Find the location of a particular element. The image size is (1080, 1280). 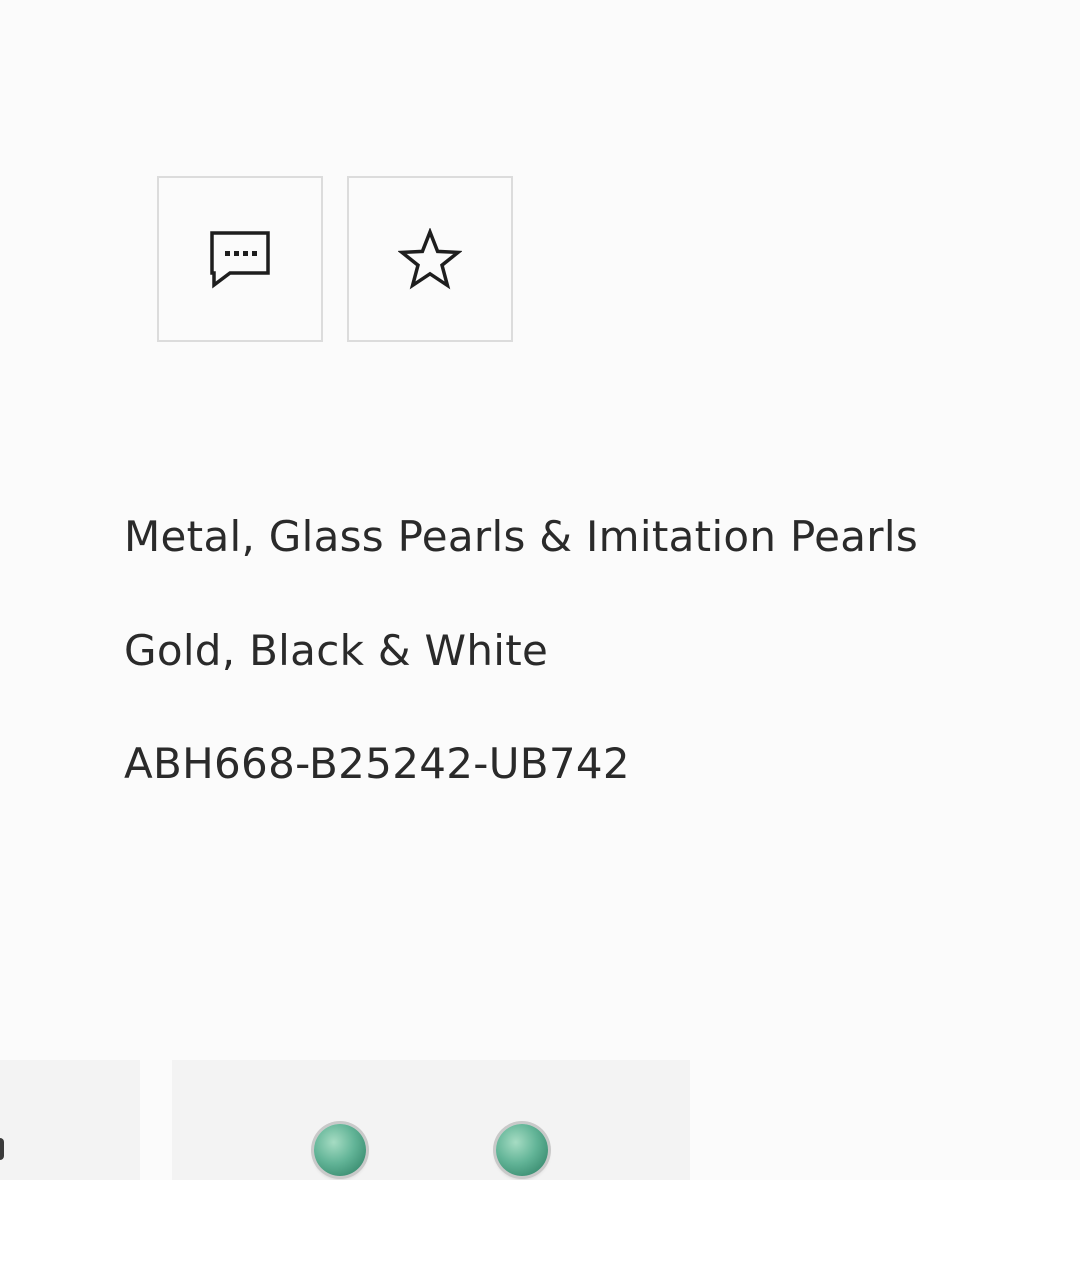

product-material: Metal, Glass Pearls & Imitation Pearls is located at coordinates (521, 536).